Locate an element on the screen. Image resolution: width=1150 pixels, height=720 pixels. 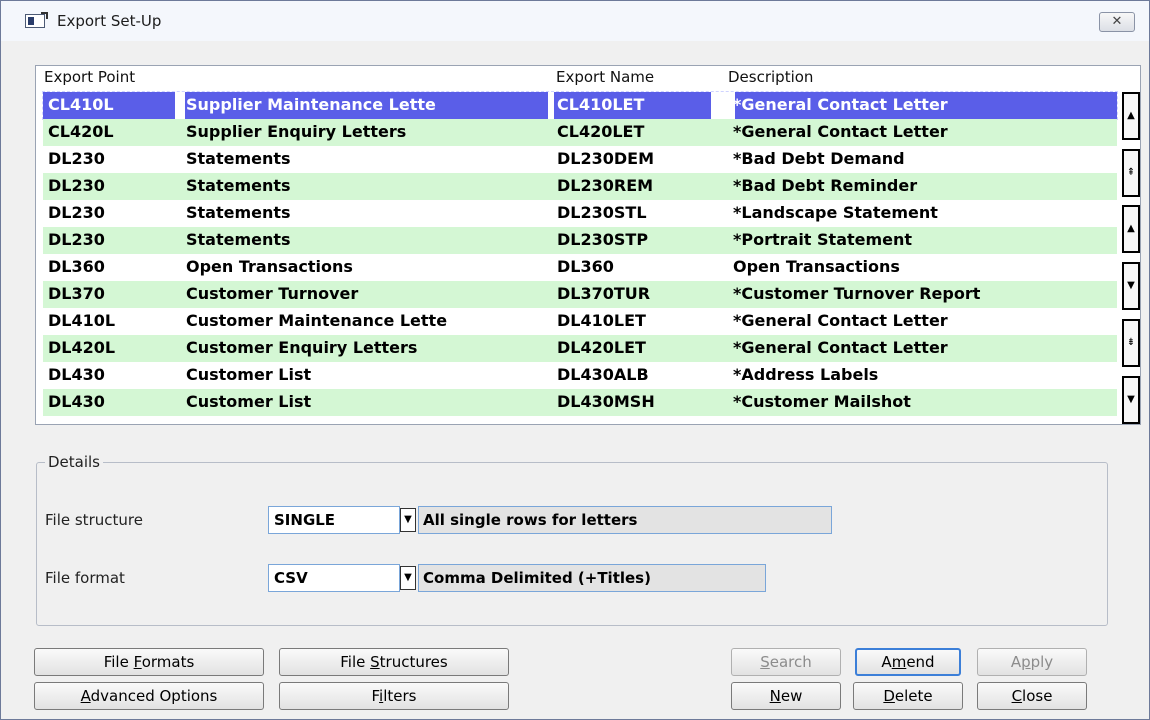
delete-text-rest: elete is located at coordinates (913, 696).